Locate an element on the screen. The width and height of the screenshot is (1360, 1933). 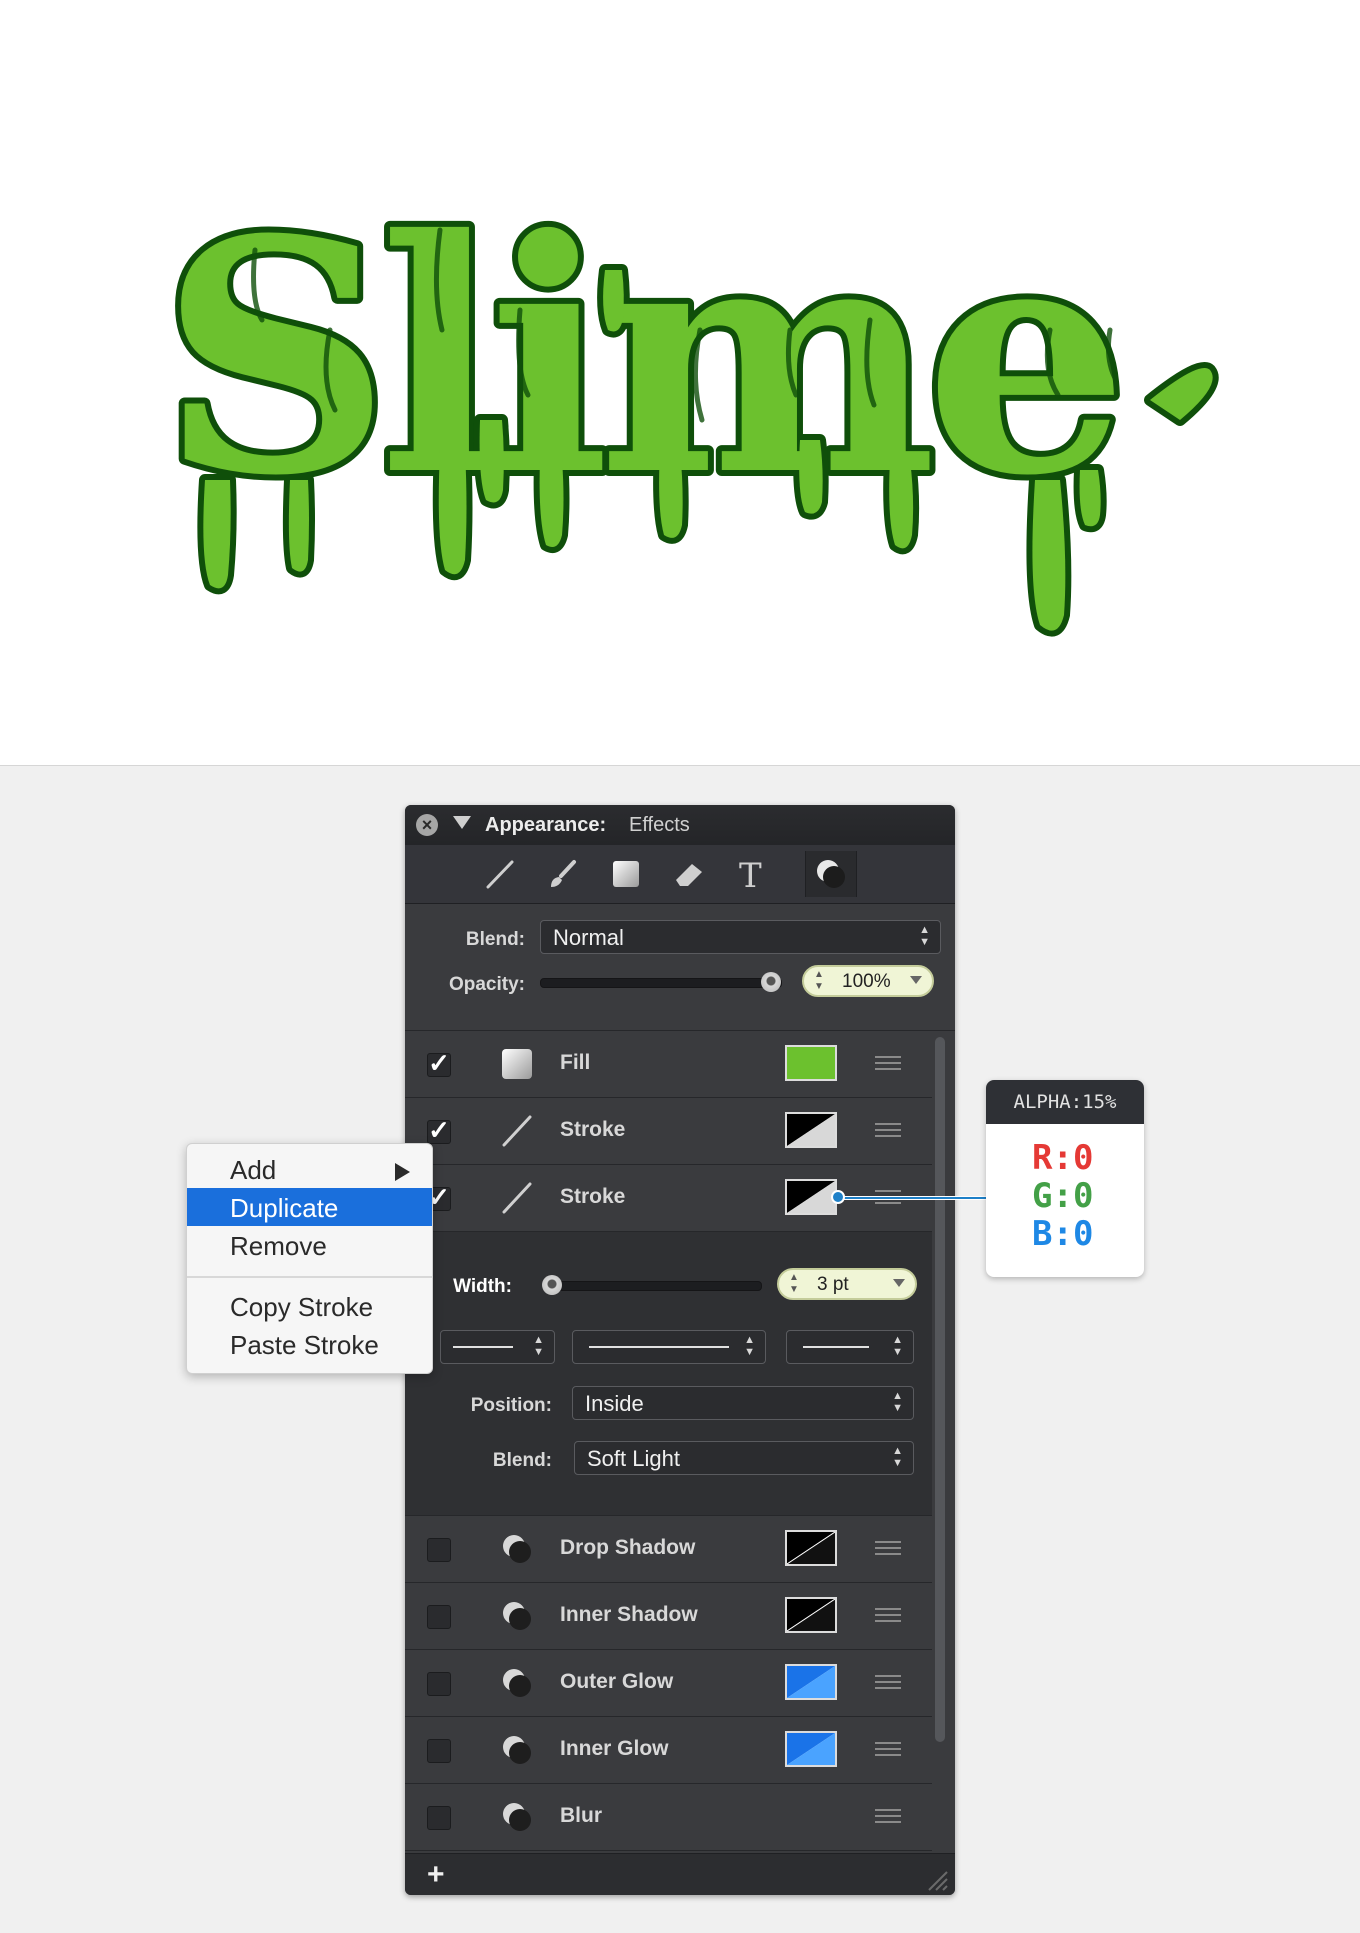
drop-shadow-row: Drop Shadow is located at coordinates (668, 1549).